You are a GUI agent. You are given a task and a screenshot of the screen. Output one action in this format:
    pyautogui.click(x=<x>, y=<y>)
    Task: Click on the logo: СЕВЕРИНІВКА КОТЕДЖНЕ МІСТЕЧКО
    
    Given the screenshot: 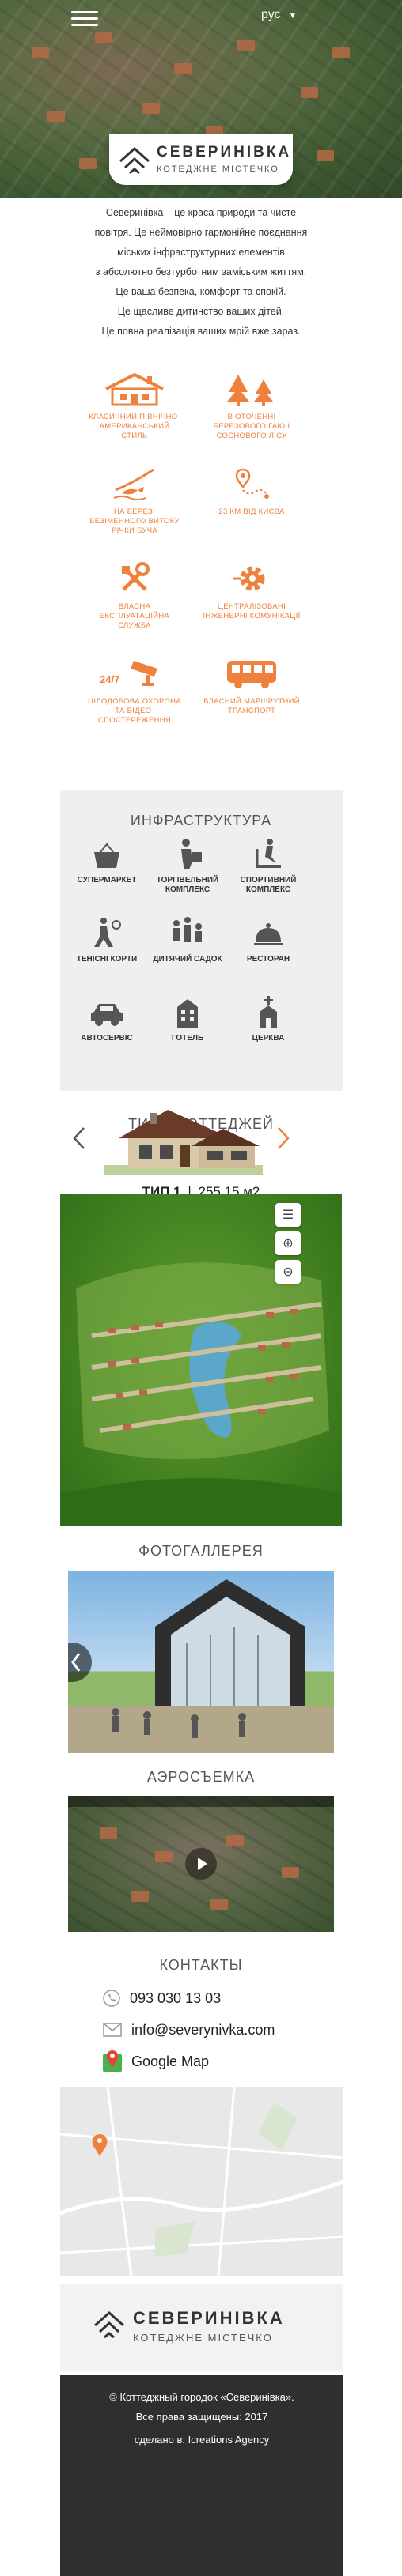 What is the action you would take?
    pyautogui.click(x=201, y=159)
    